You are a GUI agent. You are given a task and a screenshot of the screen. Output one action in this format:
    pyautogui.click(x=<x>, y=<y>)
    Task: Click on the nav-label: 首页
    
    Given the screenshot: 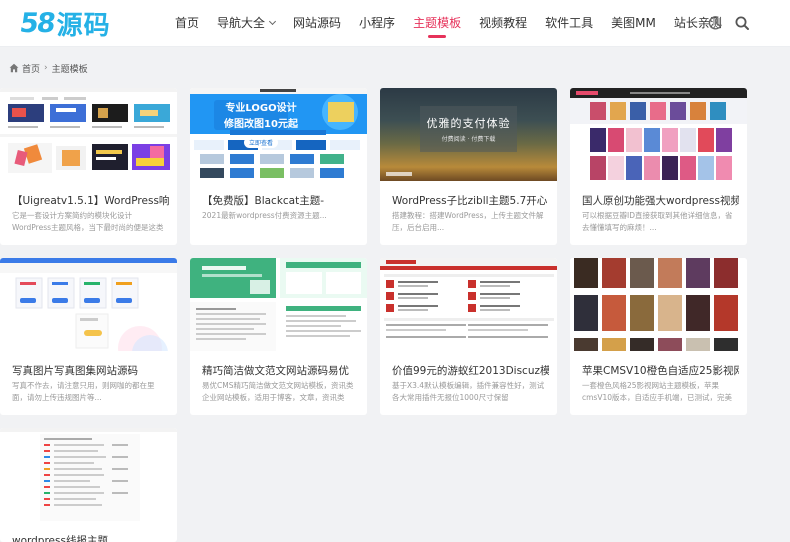 What is the action you would take?
    pyautogui.click(x=187, y=23)
    